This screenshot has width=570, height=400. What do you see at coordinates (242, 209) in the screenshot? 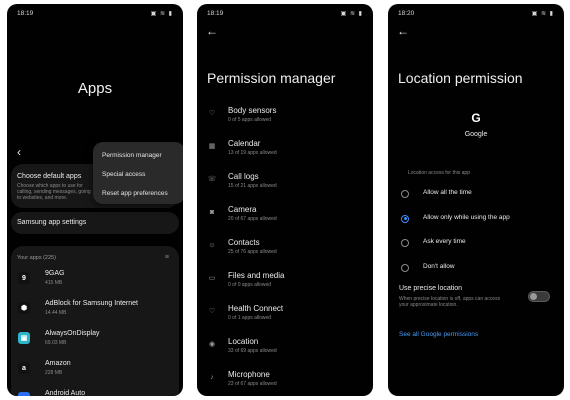
I see `permission-name: Camera` at bounding box center [242, 209].